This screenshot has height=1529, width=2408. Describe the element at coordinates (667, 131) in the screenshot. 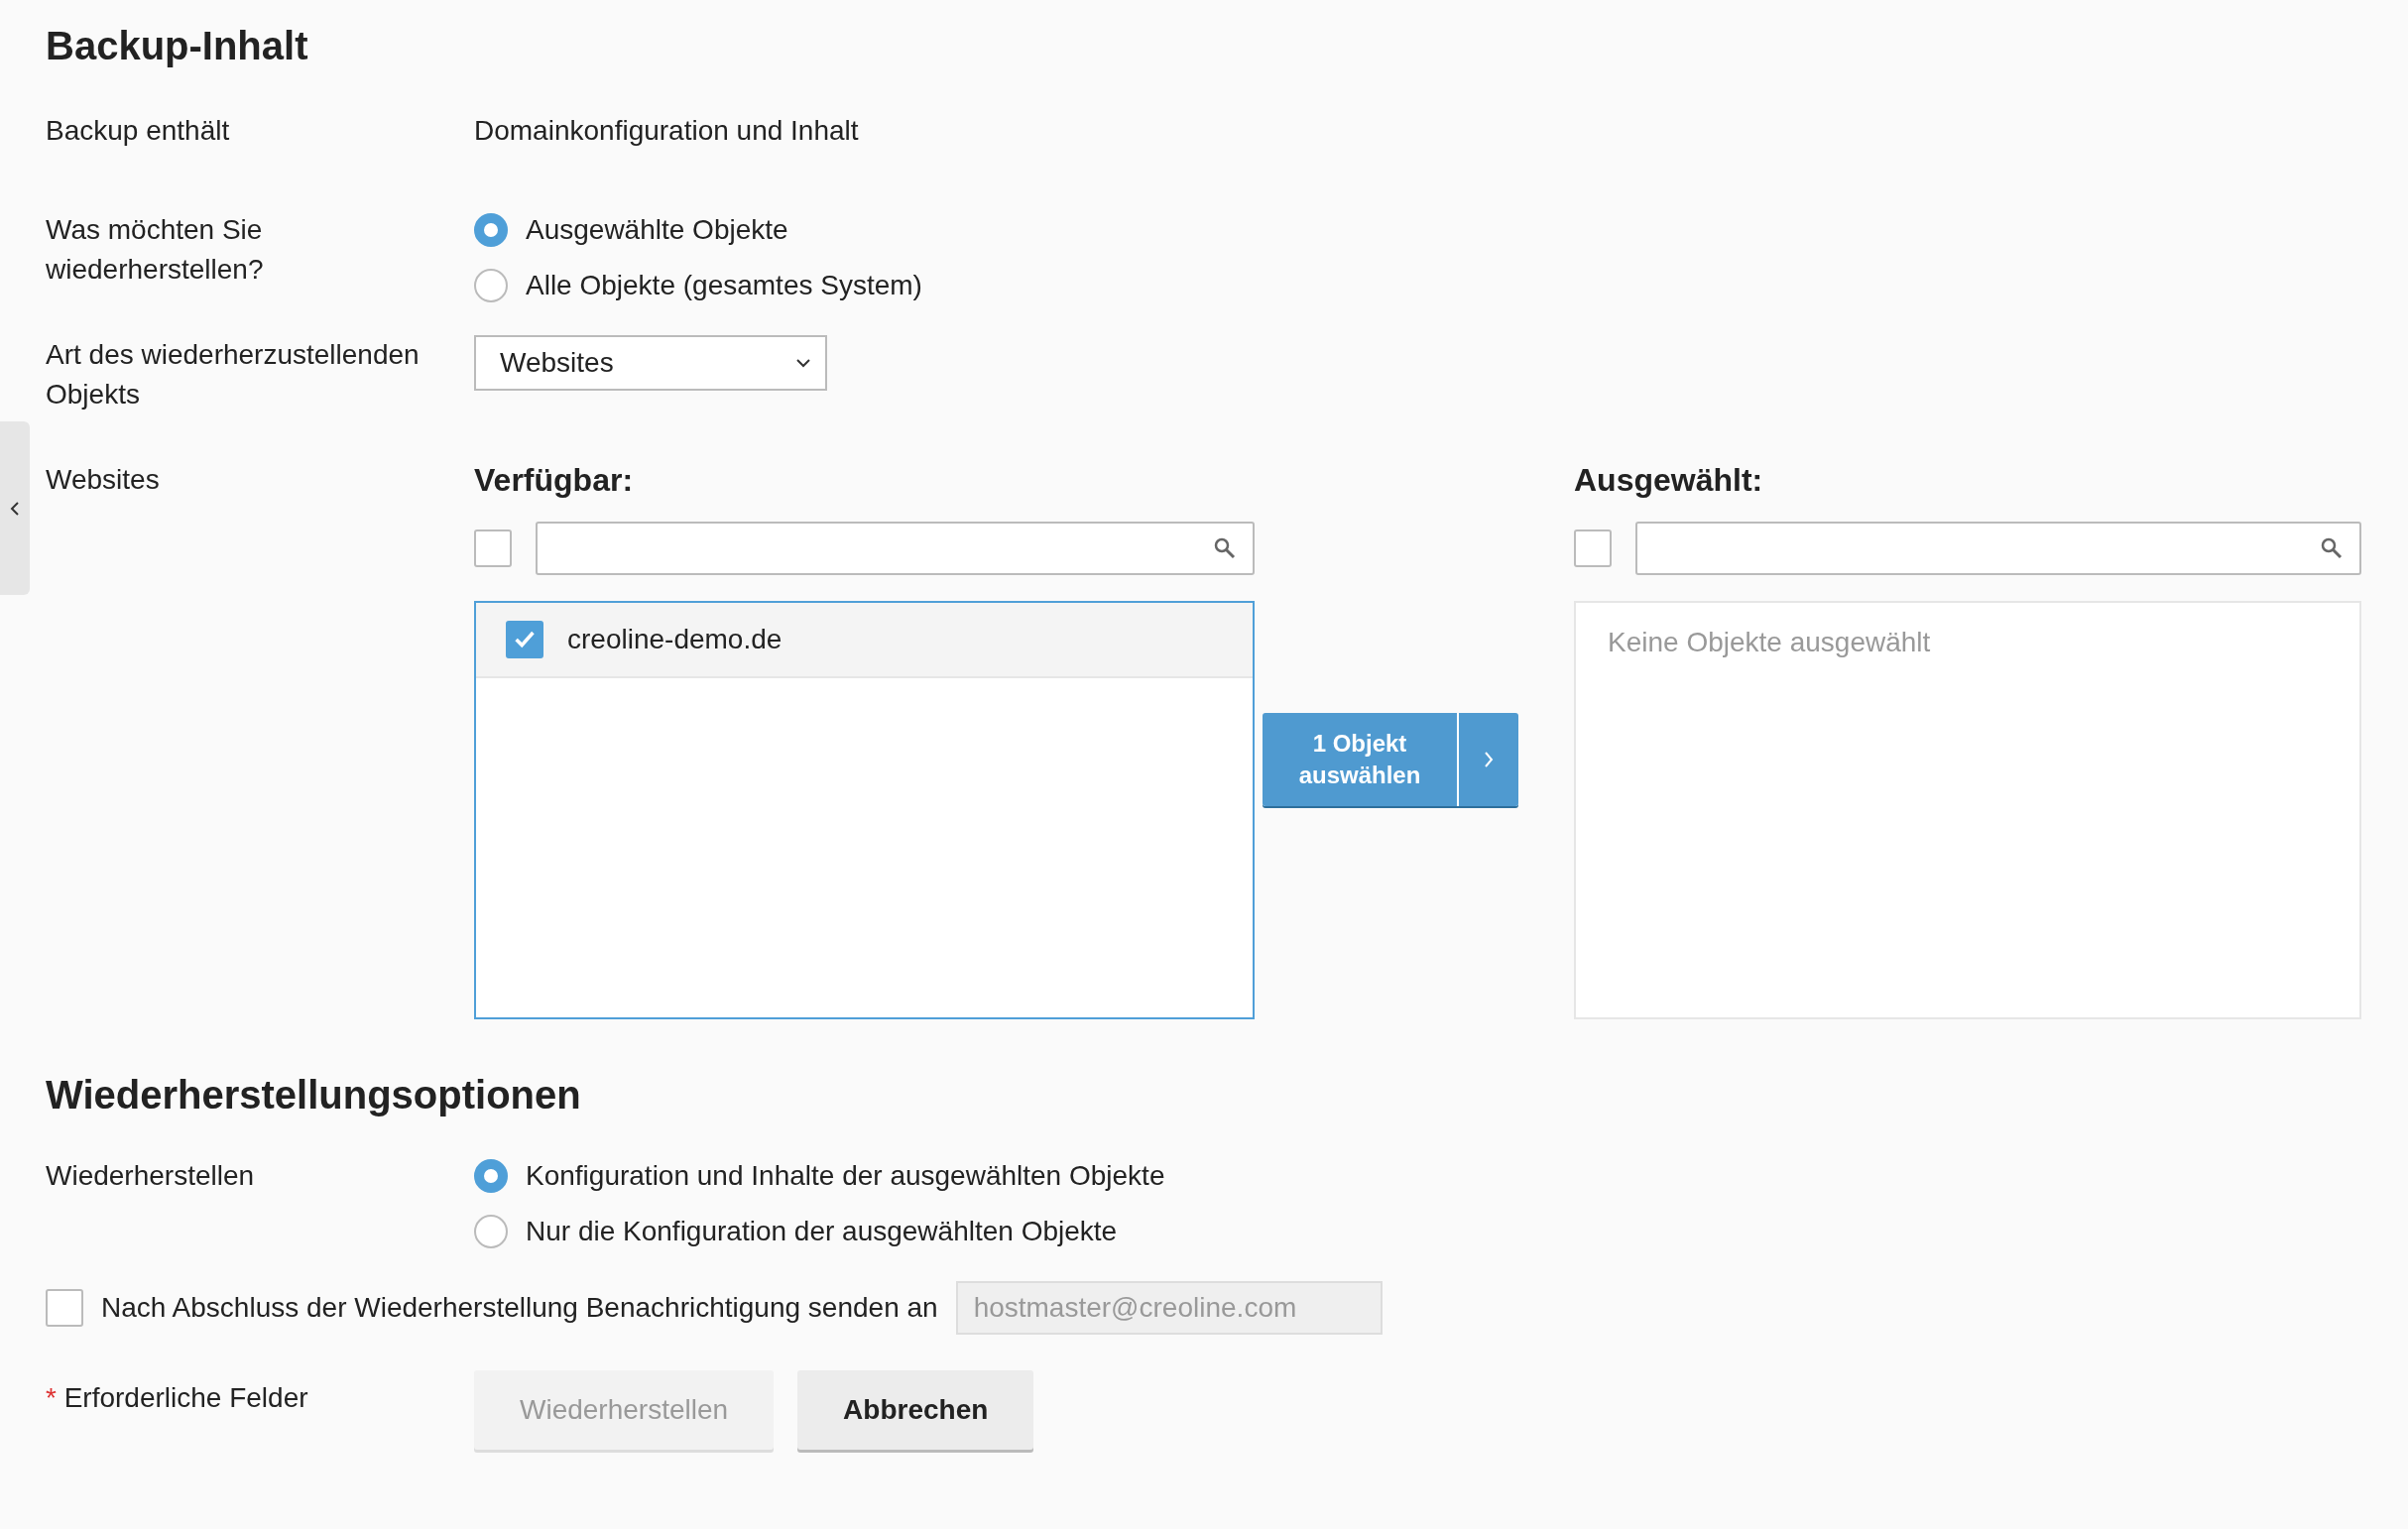

I see `field-value: Domainkonfiguration und Inhalt` at that location.